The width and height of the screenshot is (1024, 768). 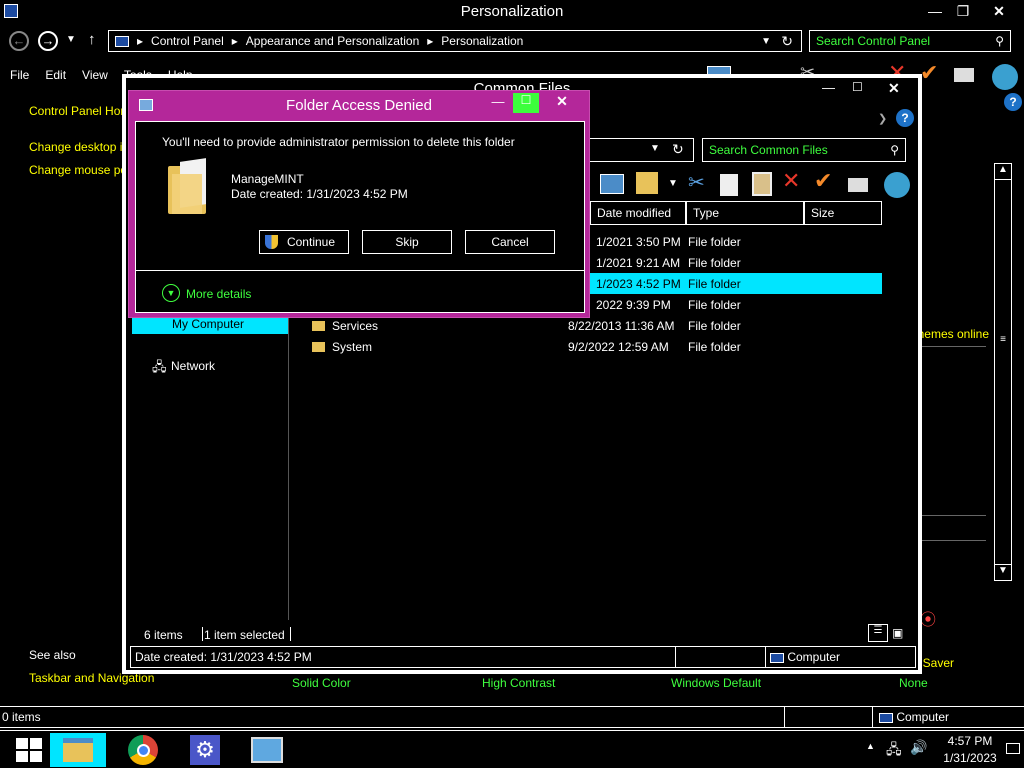 I want to click on clock-date: 1/31/2023, so click(x=970, y=758).